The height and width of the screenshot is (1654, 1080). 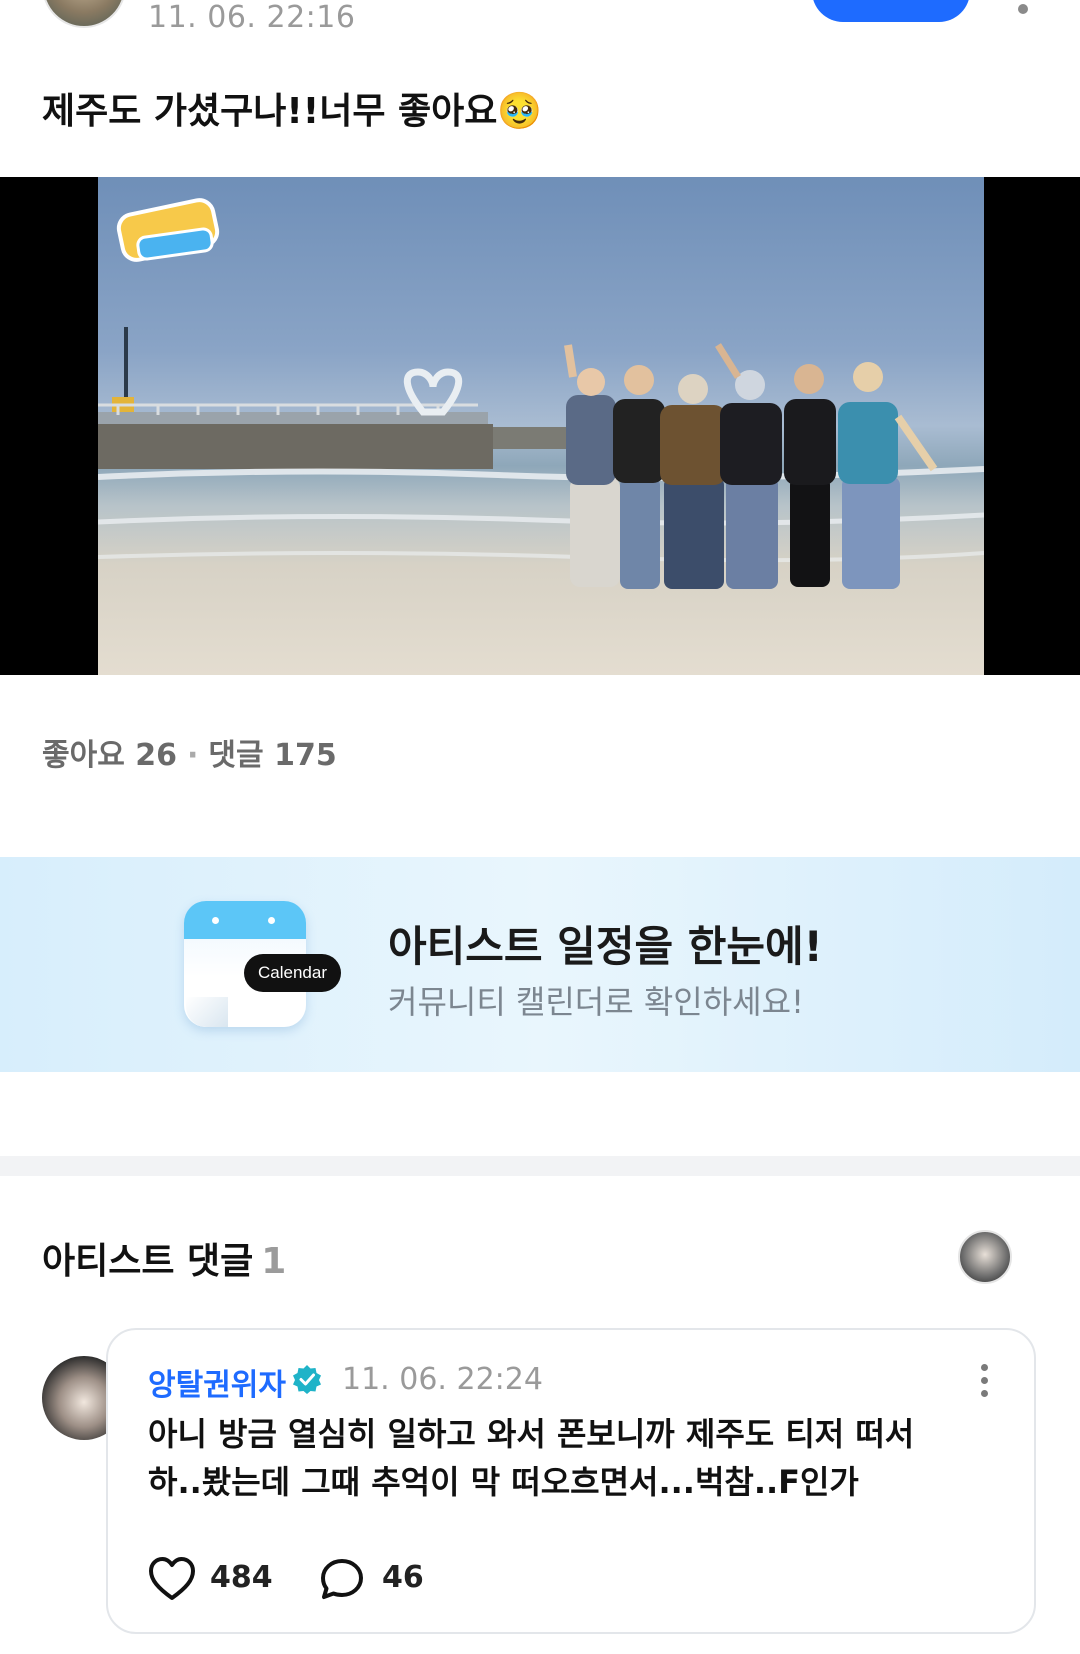 I want to click on artist-comments-header: 아티스트 댓글 1, so click(x=164, y=1258).